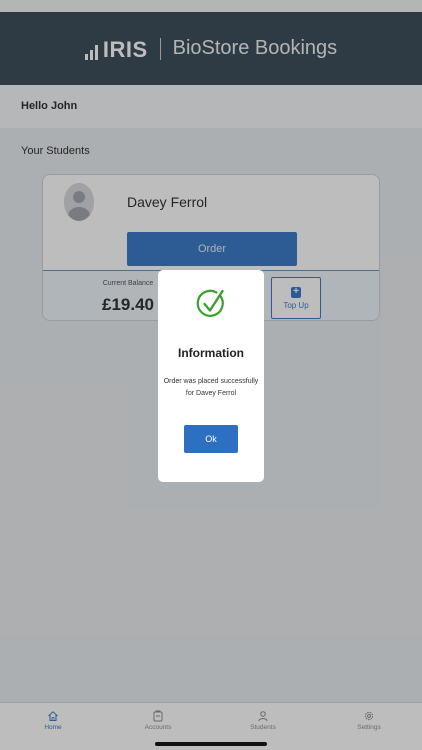 This screenshot has width=422, height=750. Describe the element at coordinates (211, 744) in the screenshot. I see `home-indicator` at that location.